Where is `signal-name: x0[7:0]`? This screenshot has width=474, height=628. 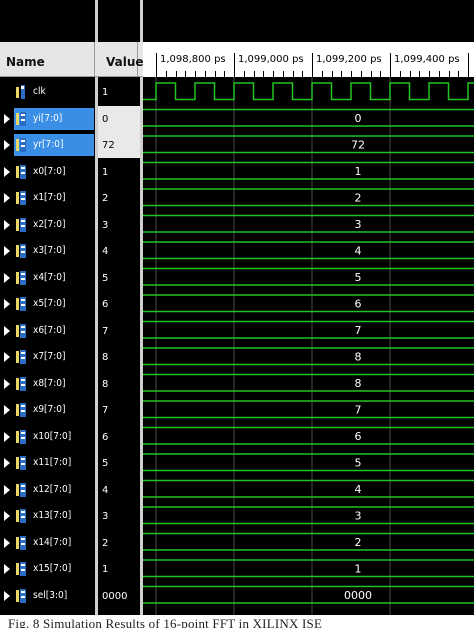 signal-name: x0[7:0] is located at coordinates (49, 171).